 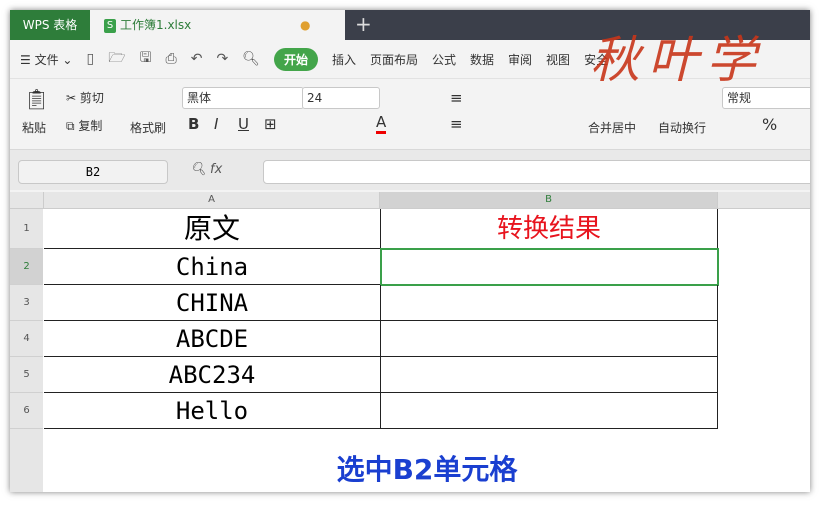 What do you see at coordinates (677, 60) in the screenshot?
I see `watermark-logo: 秋叶学` at bounding box center [677, 60].